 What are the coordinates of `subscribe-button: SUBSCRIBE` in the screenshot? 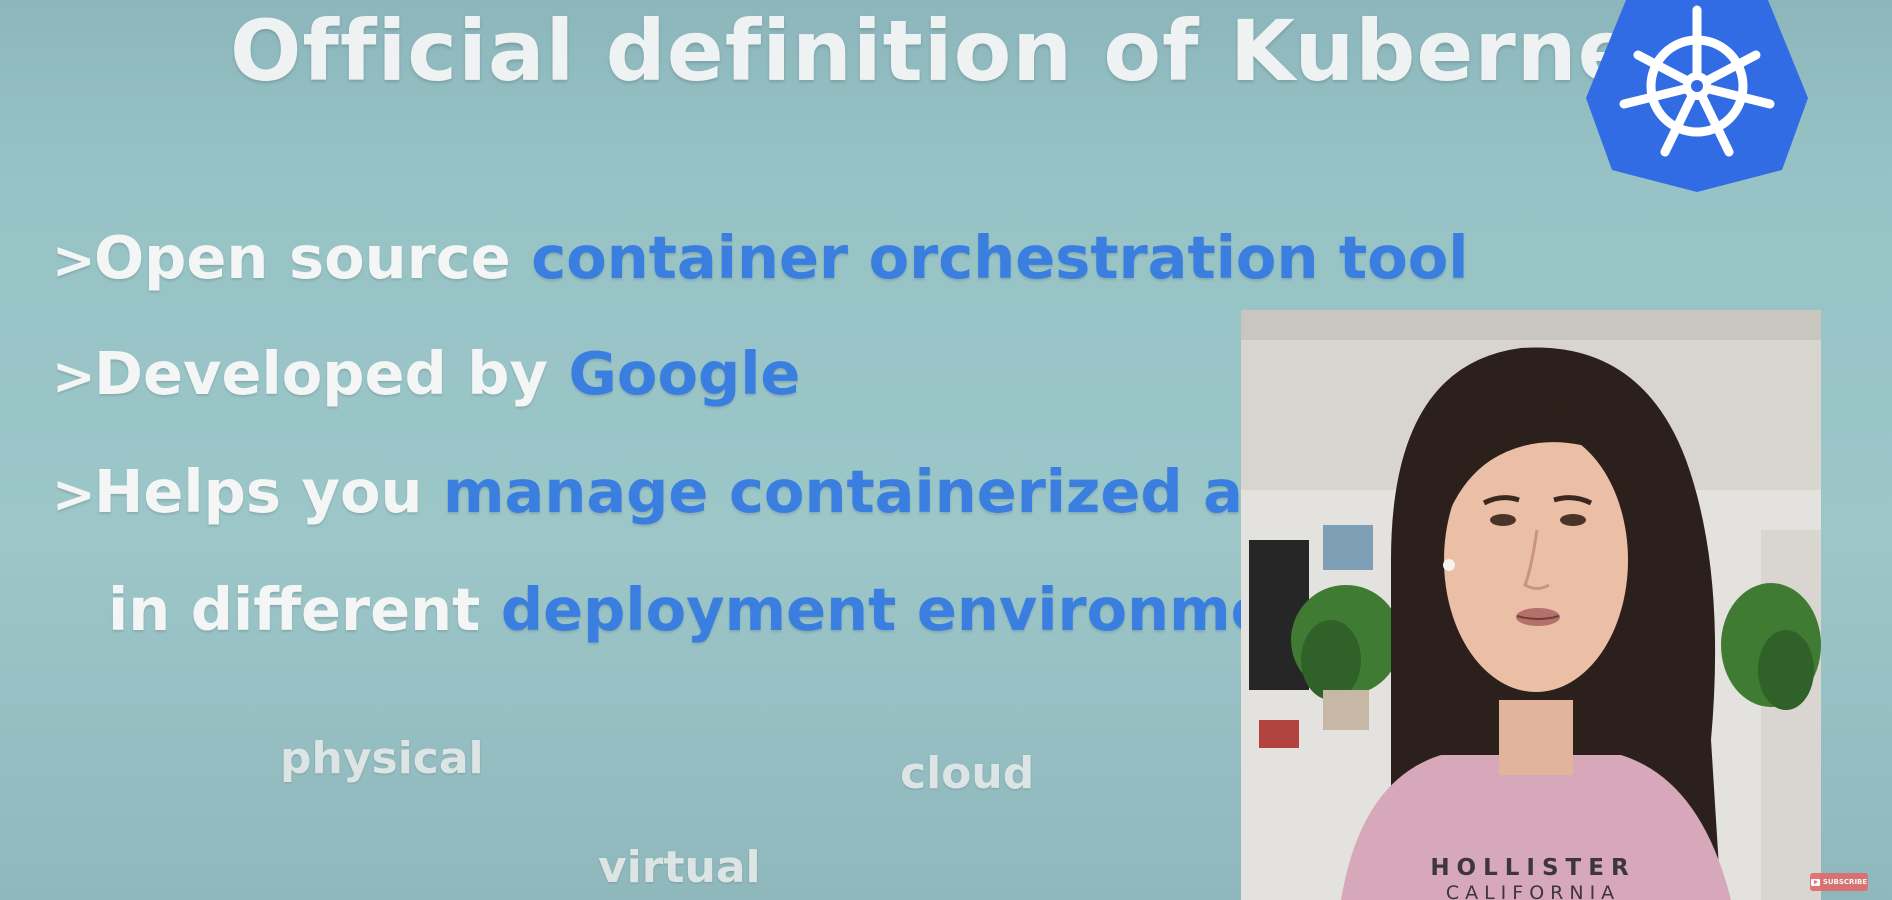 It's located at (1839, 882).